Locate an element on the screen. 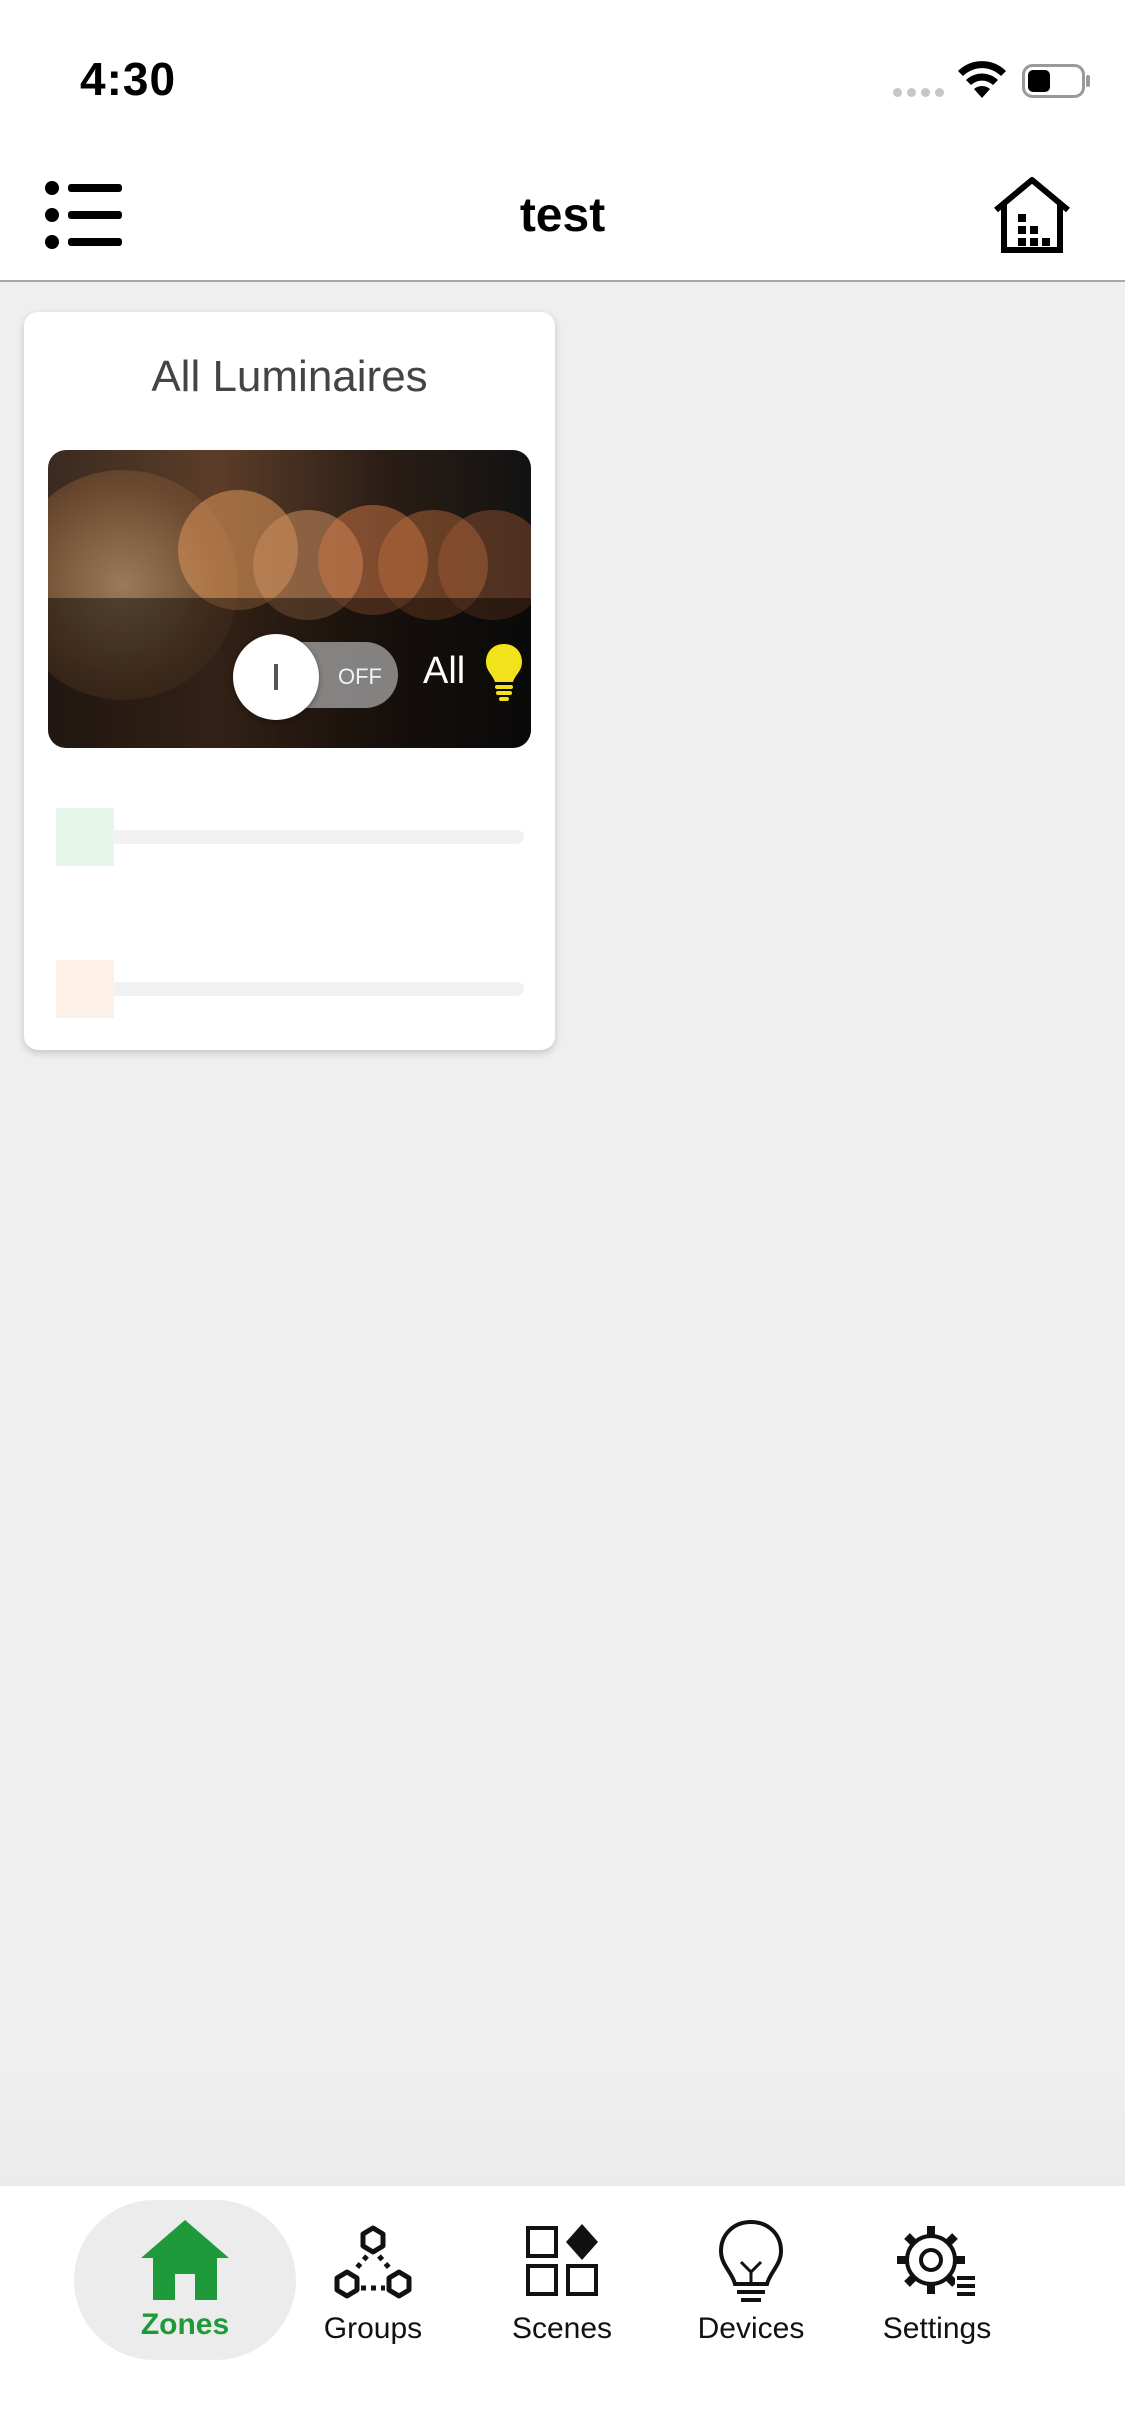 The width and height of the screenshot is (1125, 2436). gear-icon is located at coordinates (936, 2261).